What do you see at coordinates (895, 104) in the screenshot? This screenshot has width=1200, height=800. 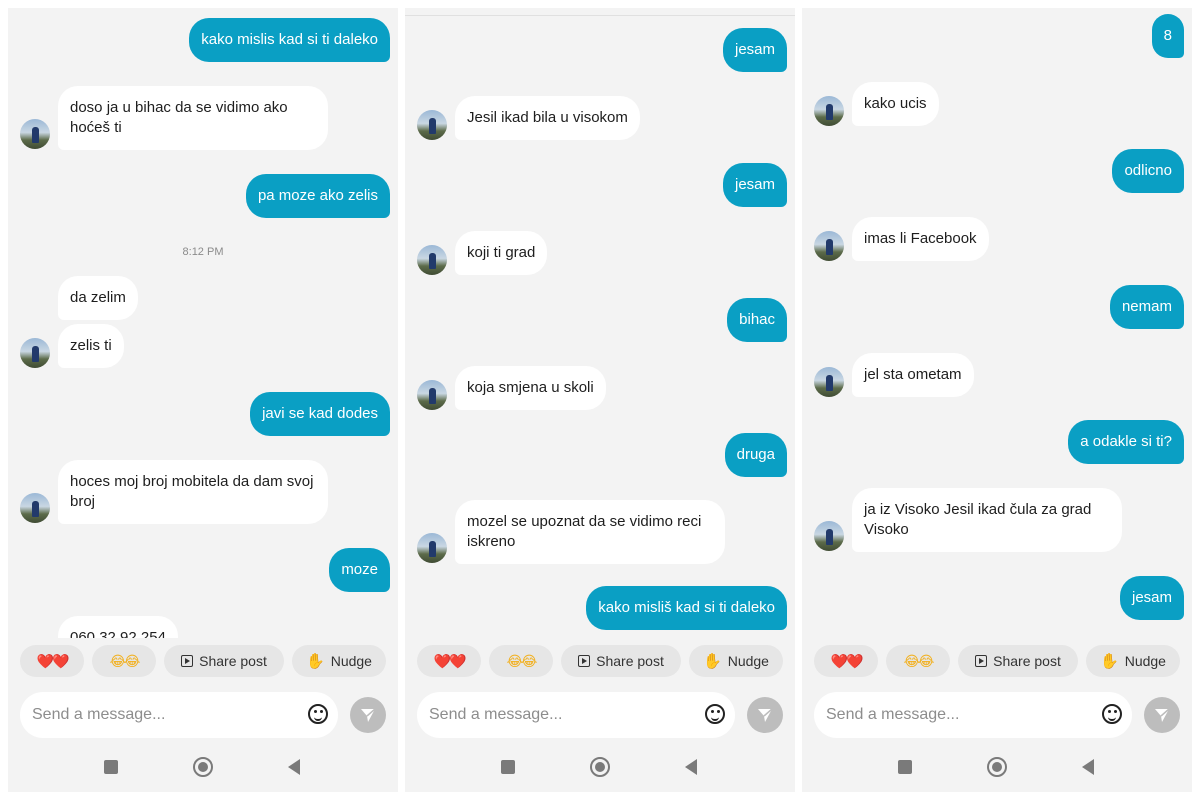 I see `message-incoming: kako ucis` at bounding box center [895, 104].